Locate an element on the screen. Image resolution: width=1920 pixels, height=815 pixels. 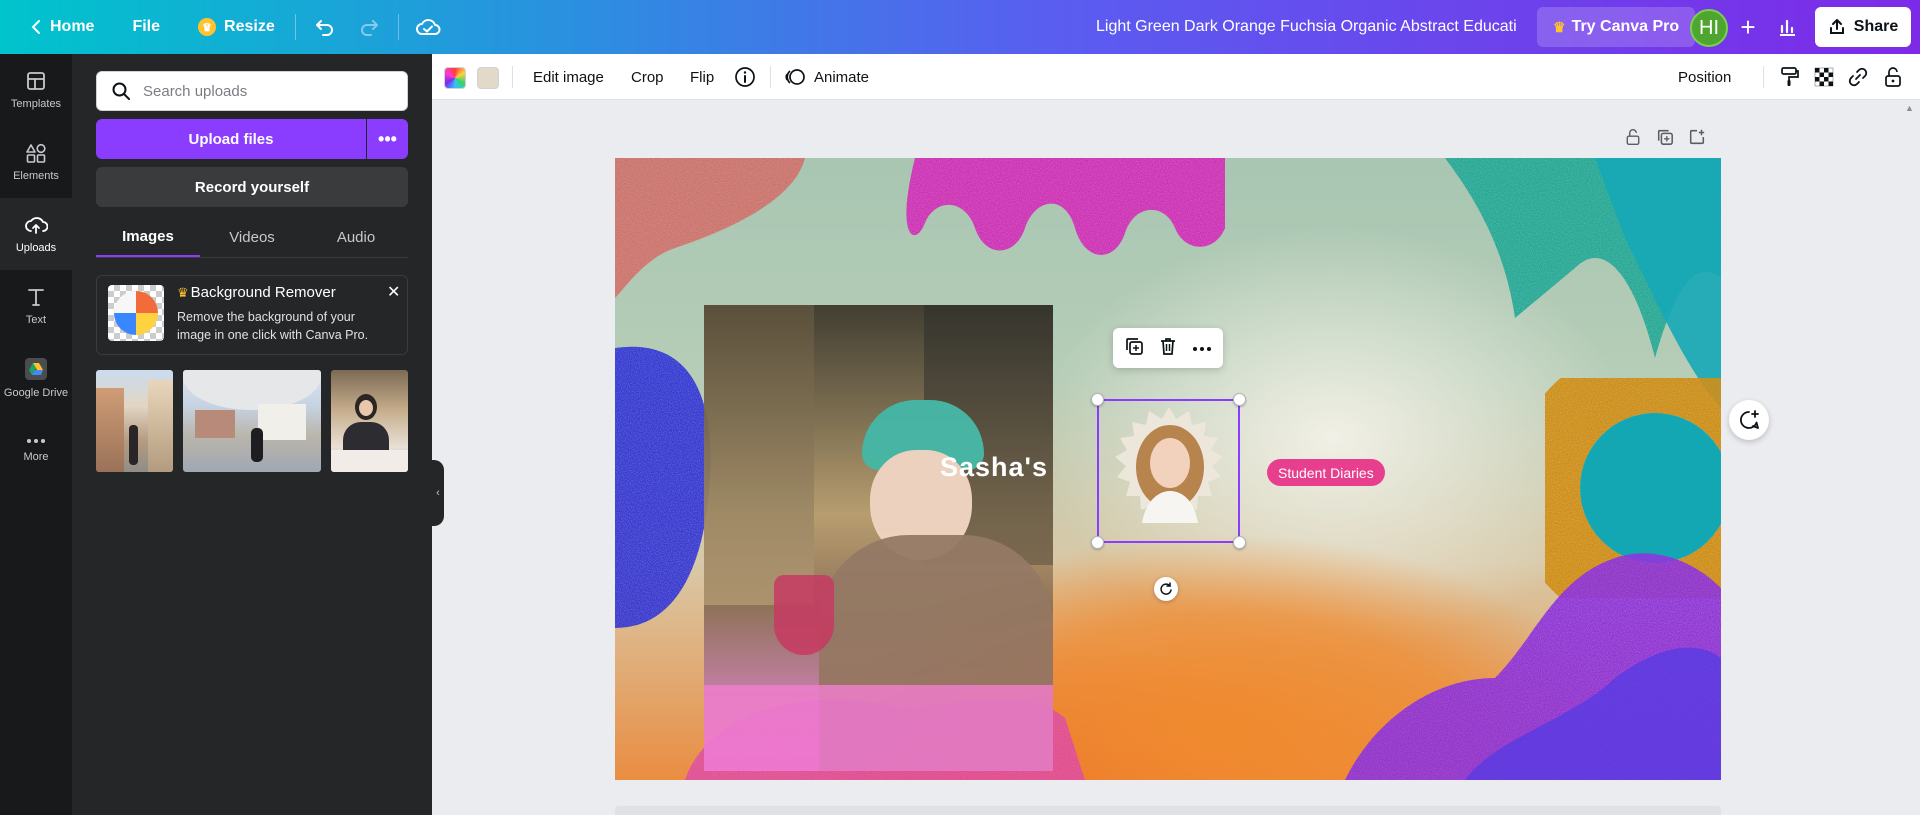
rail-item-elements: Elements is located at coordinates (36, 162).